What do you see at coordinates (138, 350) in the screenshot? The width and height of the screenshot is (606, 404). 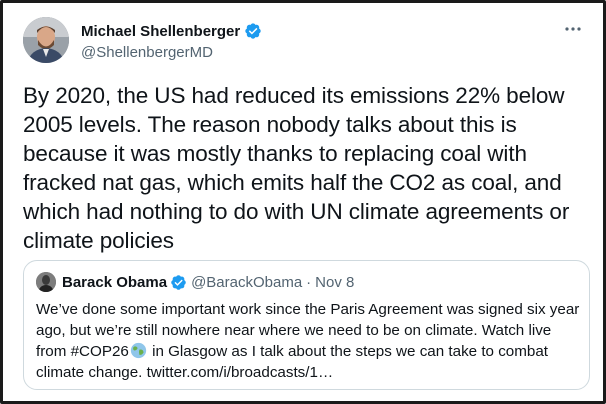 I see `globe-emoji-icon` at bounding box center [138, 350].